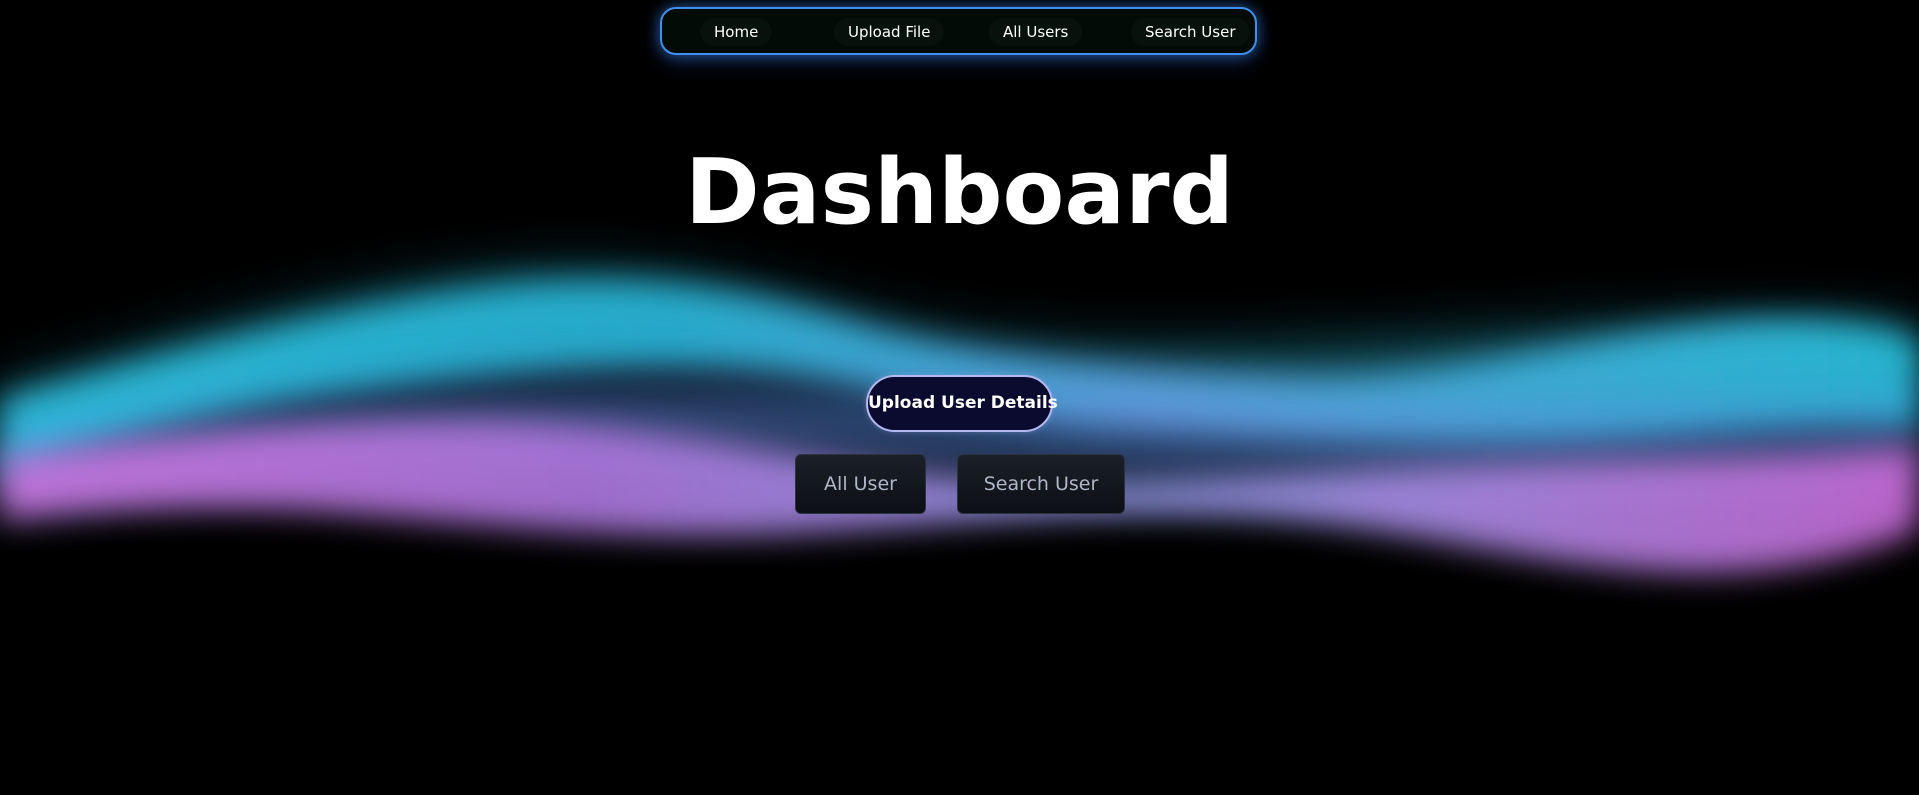 Image resolution: width=1919 pixels, height=795 pixels. Describe the element at coordinates (962, 403) in the screenshot. I see `upload-user-details-button: Upload User Details` at that location.